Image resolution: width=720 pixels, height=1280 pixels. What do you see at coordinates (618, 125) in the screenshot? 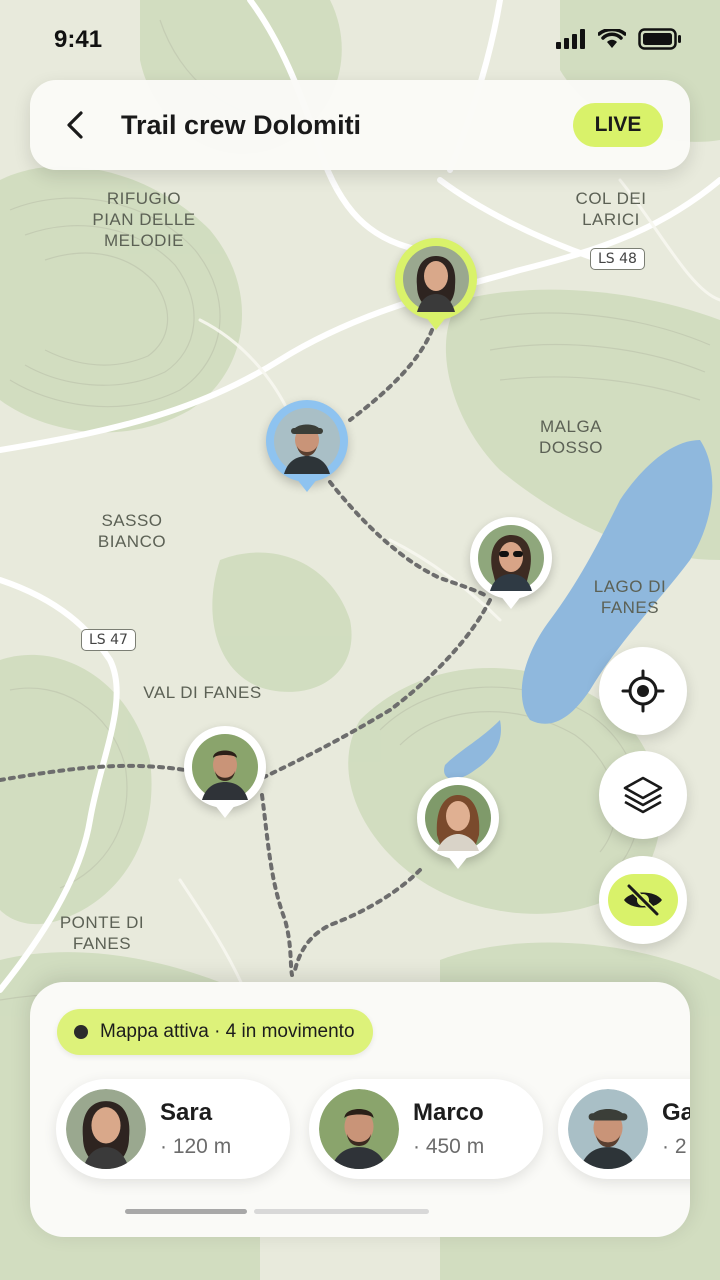
I see `live-badge: LIVE` at bounding box center [618, 125].